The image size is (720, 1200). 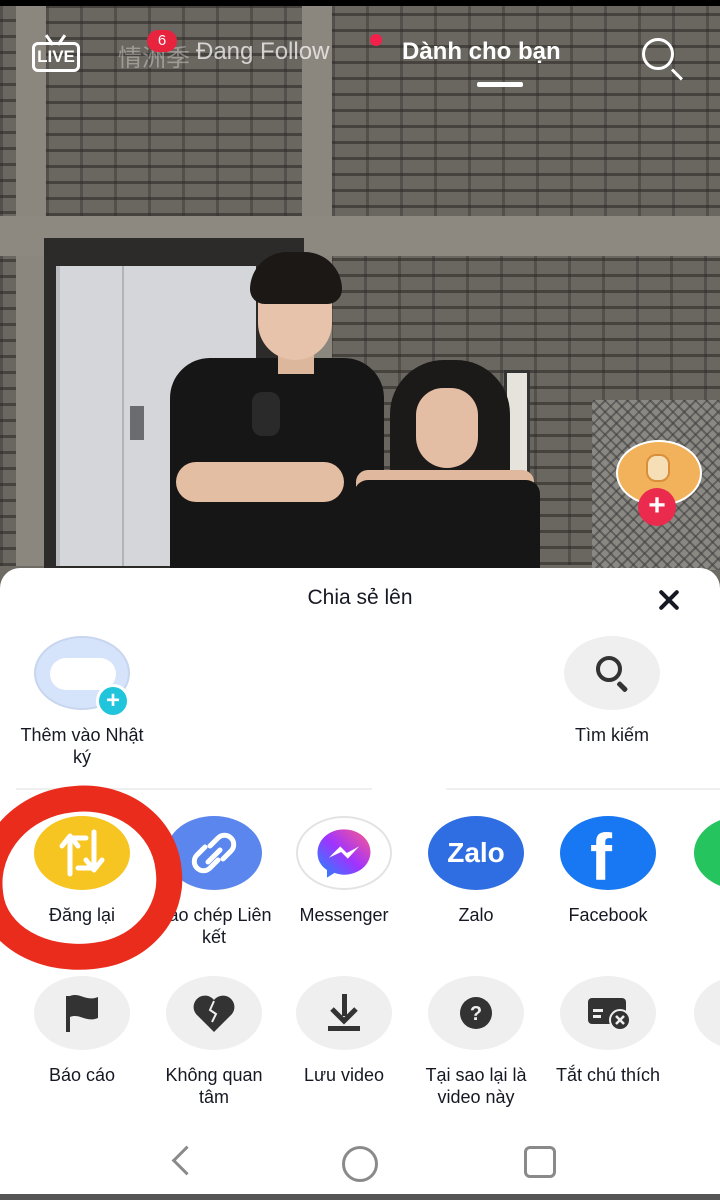 What do you see at coordinates (360, 1197) in the screenshot?
I see `bottom-edge` at bounding box center [360, 1197].